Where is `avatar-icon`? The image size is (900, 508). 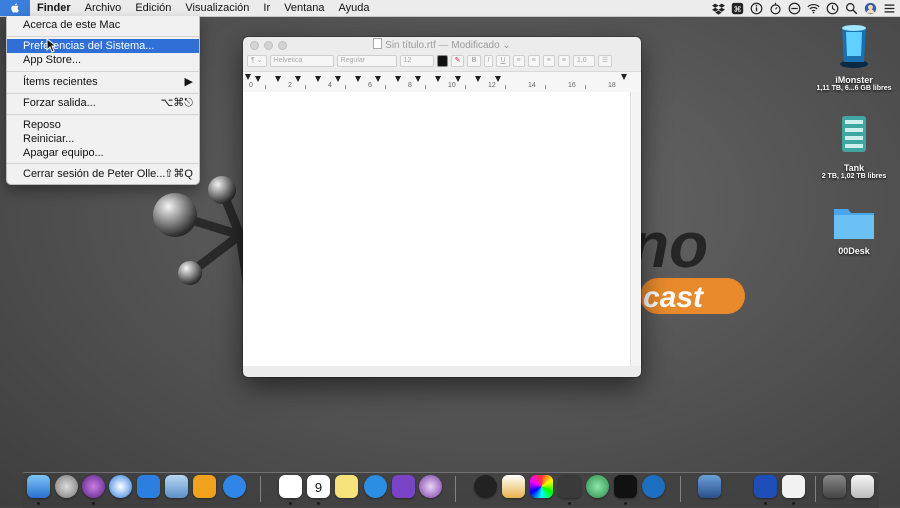 avatar-icon is located at coordinates (870, 8).